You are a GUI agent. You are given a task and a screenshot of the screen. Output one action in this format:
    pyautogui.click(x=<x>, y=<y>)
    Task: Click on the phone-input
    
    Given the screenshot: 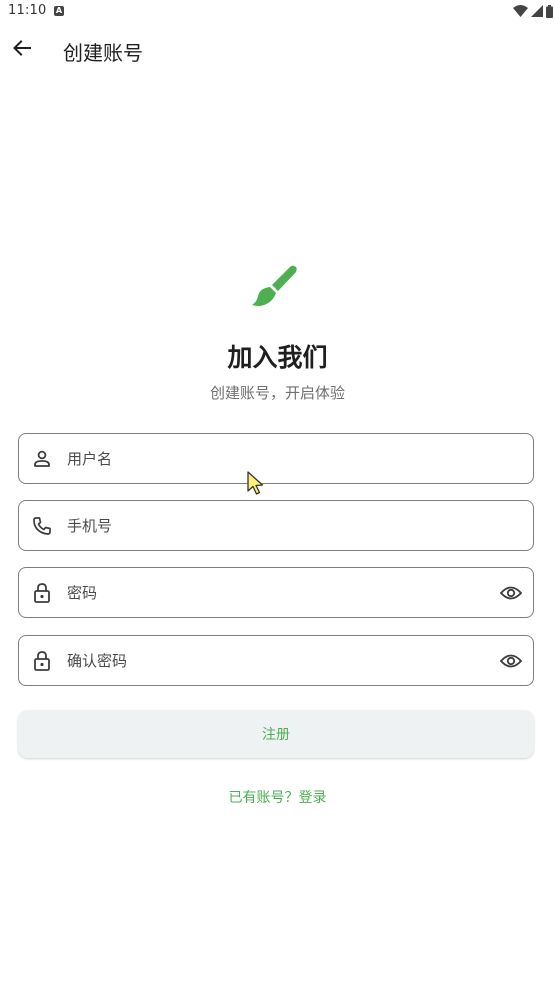 What is the action you would take?
    pyautogui.click(x=277, y=525)
    